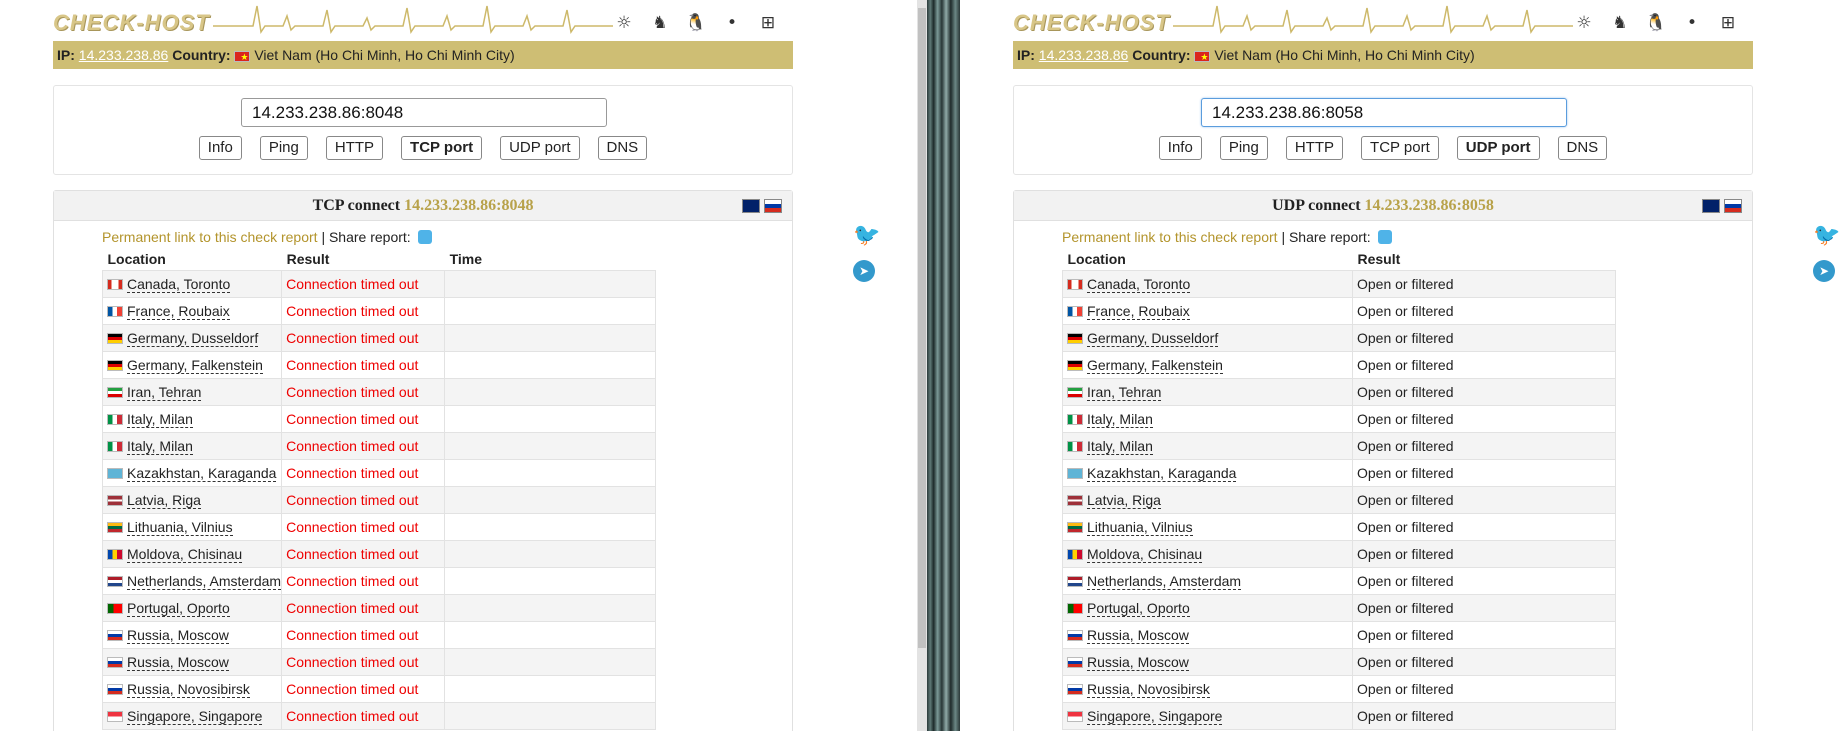  Describe the element at coordinates (136, 258) in the screenshot. I see `column-header-location: Location` at that location.